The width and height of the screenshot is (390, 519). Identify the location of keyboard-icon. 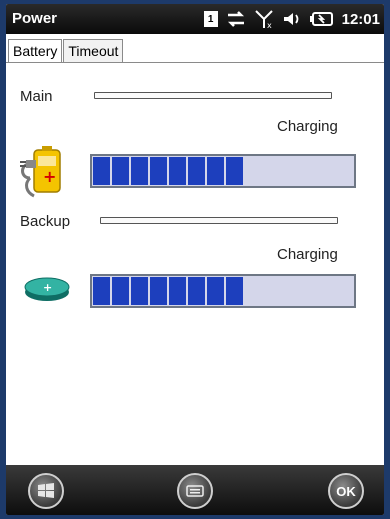
(195, 491).